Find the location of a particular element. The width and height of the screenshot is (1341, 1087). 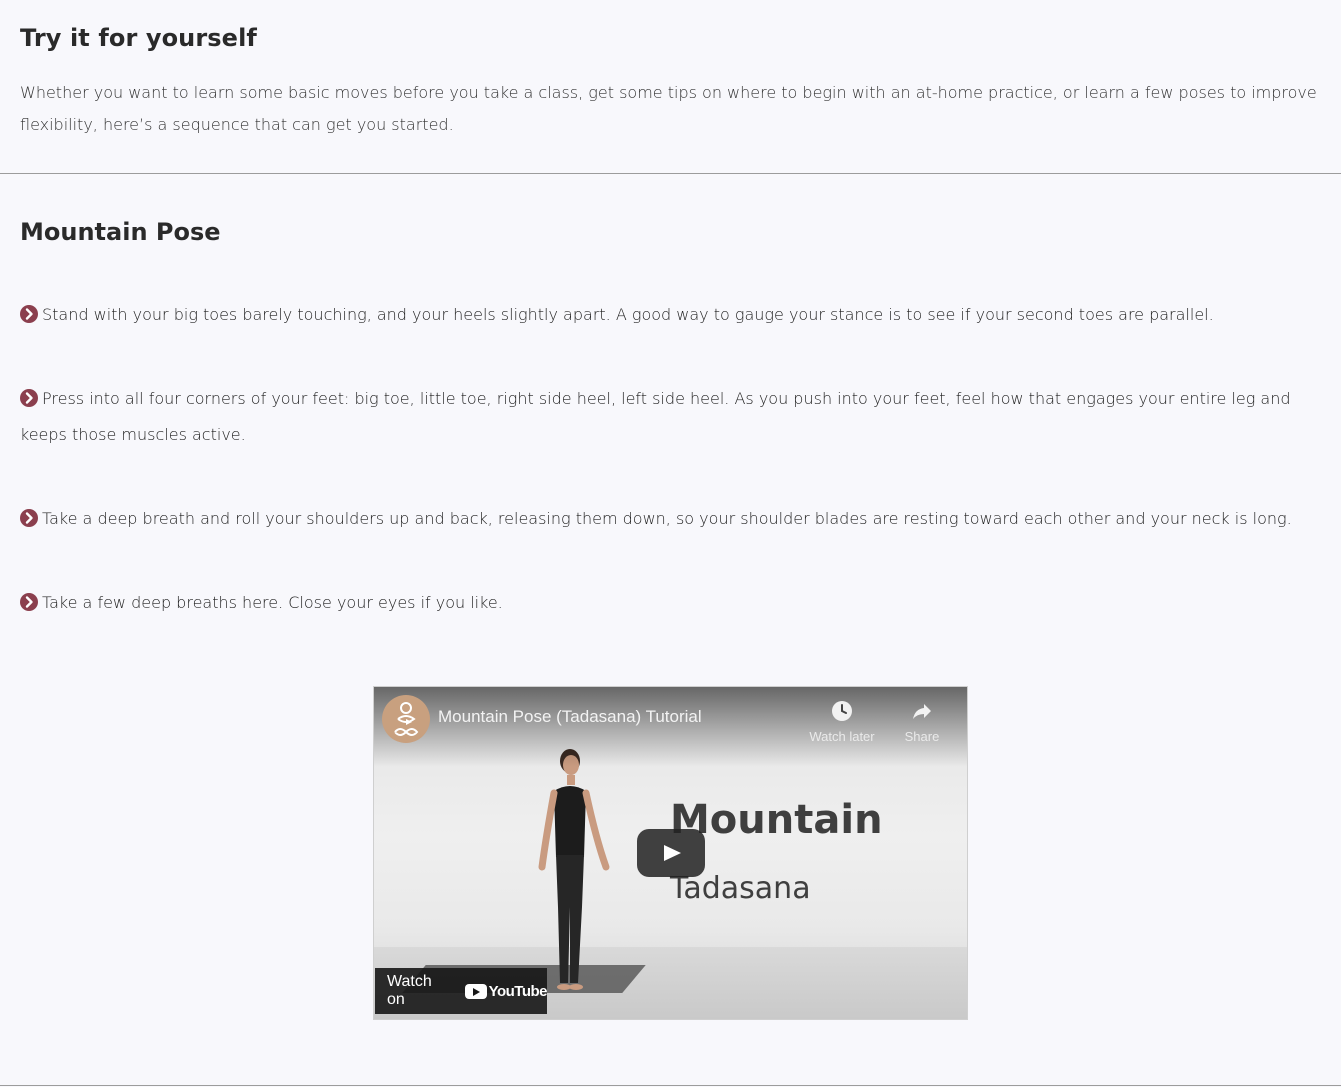

intro-title: Try it for yourself is located at coordinates (138, 38).